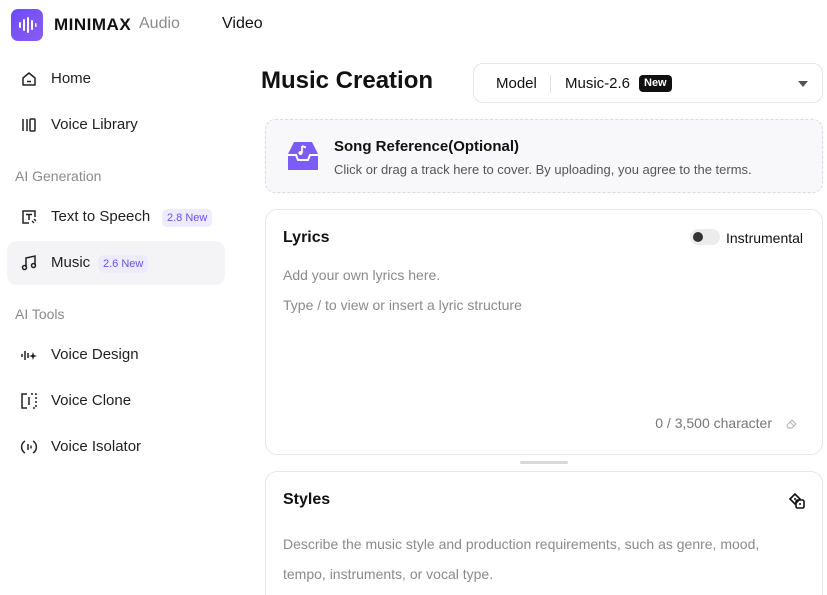  What do you see at coordinates (101, 216) in the screenshot?
I see `sidebar-item-label: Text to Speech` at bounding box center [101, 216].